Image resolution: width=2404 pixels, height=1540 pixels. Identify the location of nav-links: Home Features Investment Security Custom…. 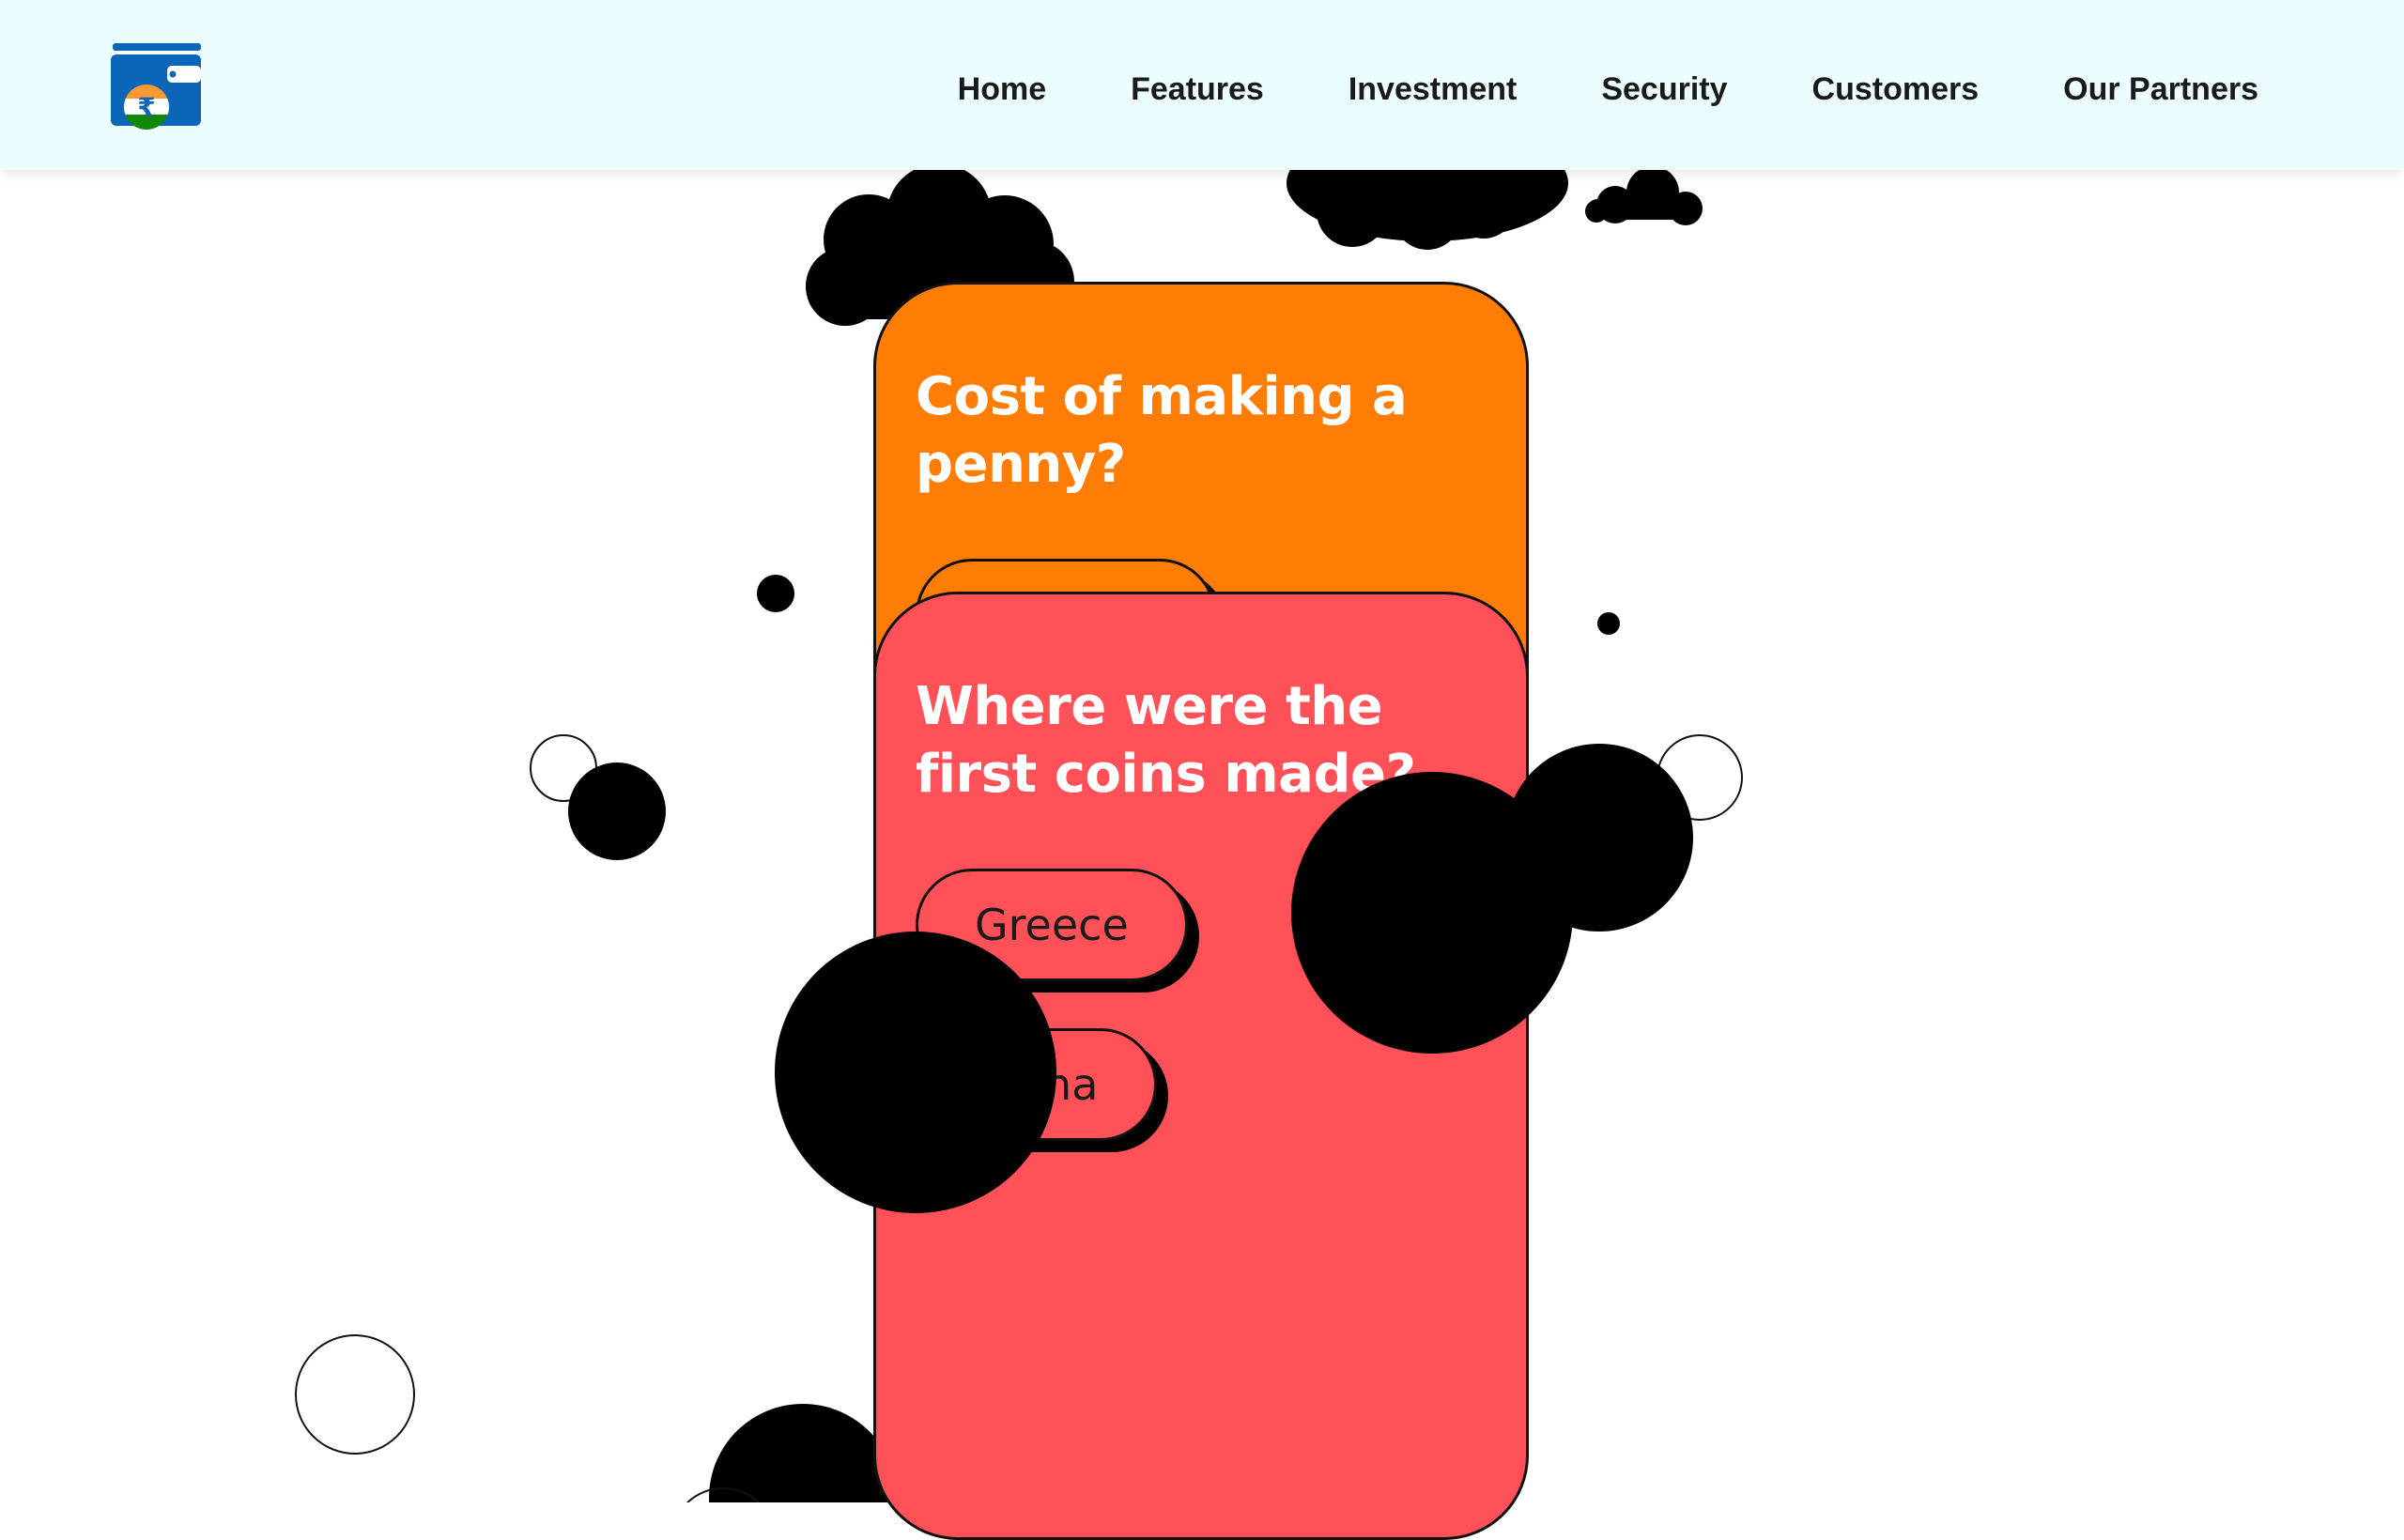
(1608, 89).